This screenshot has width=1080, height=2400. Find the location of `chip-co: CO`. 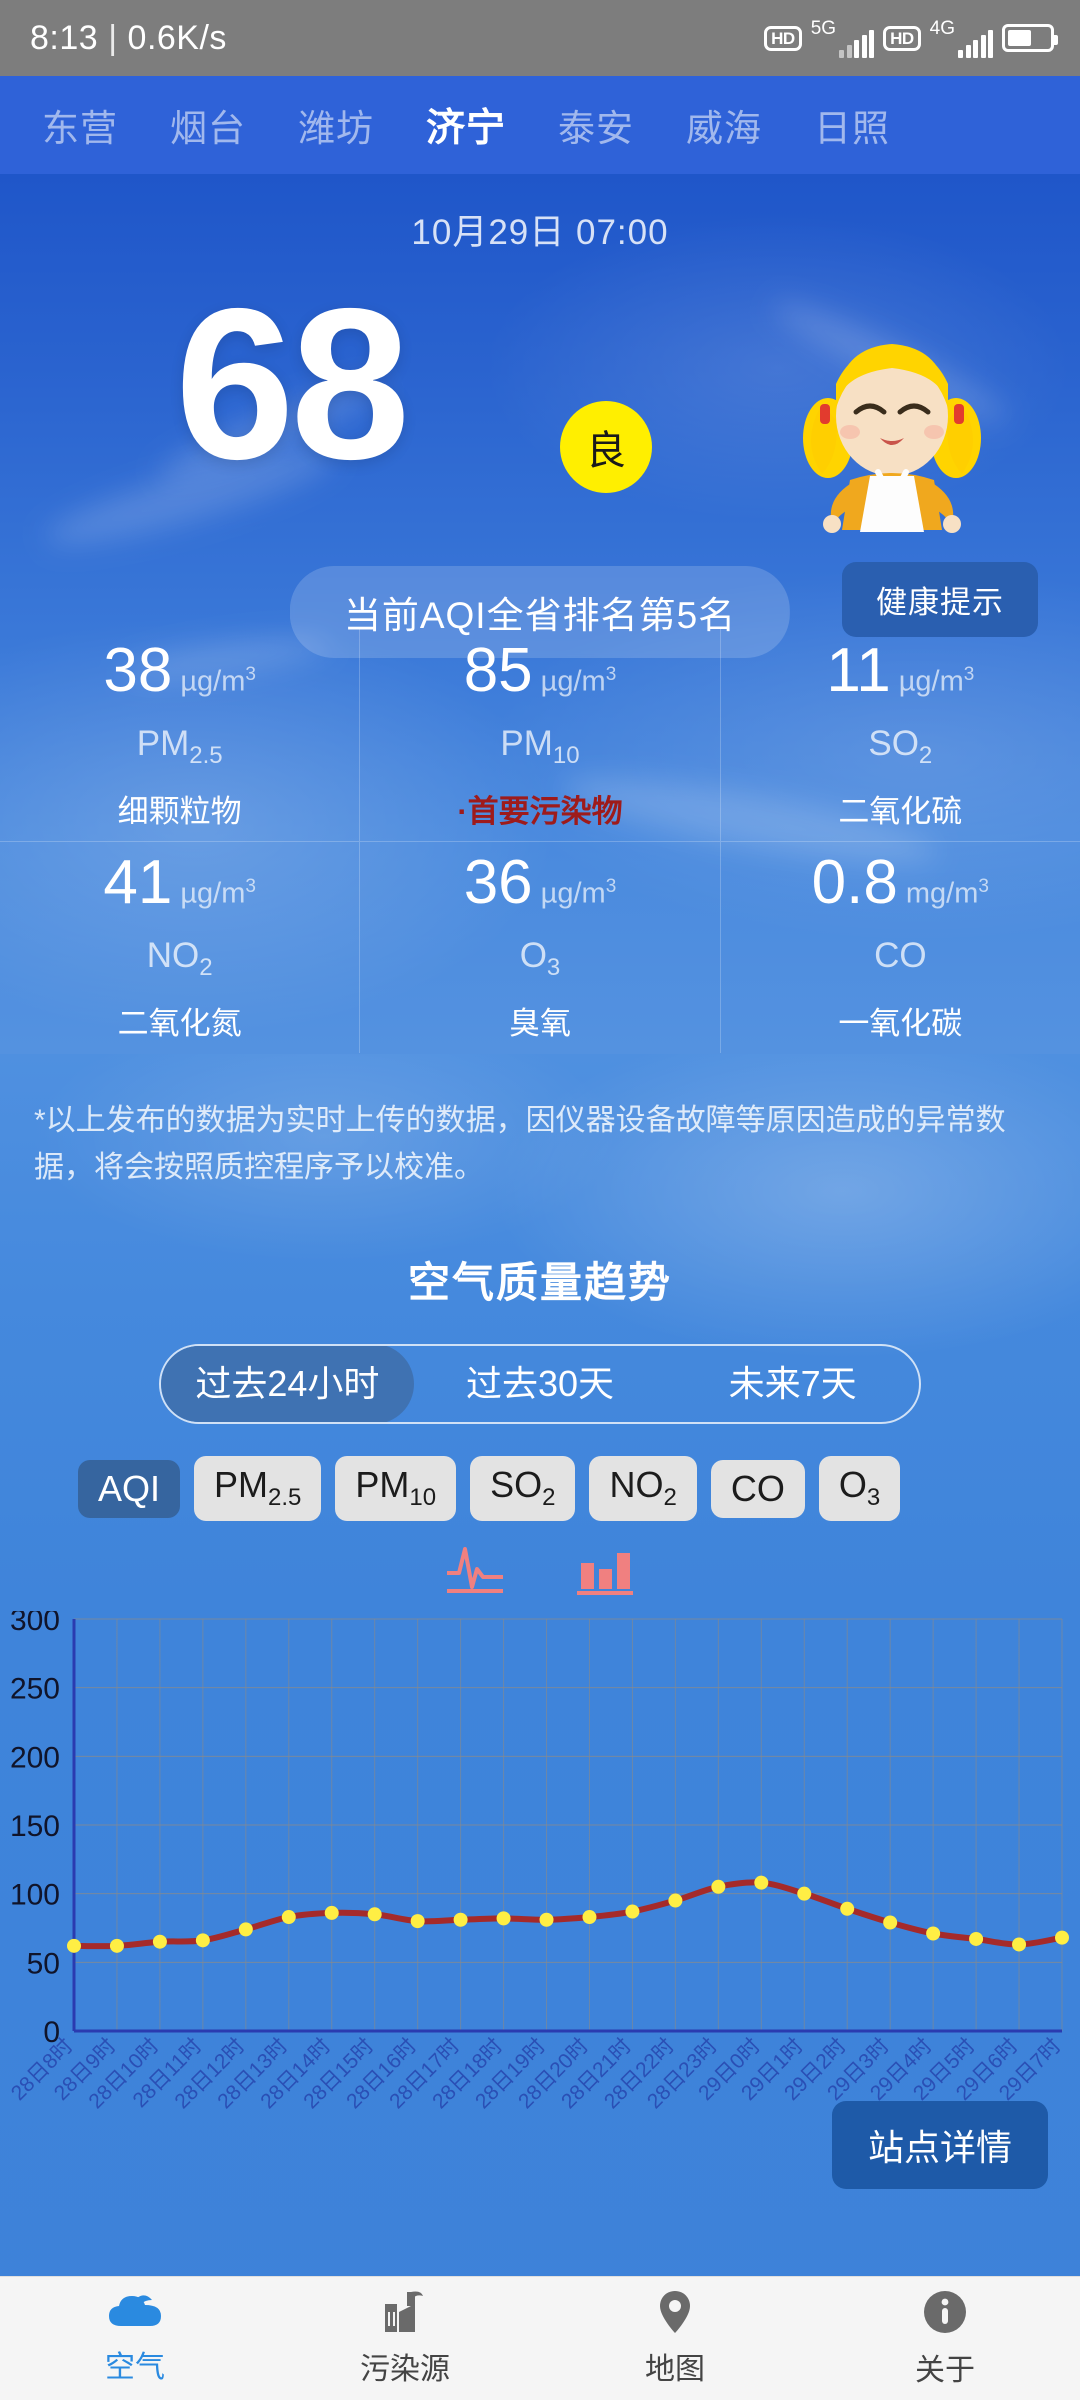

chip-co: CO is located at coordinates (757, 1488).